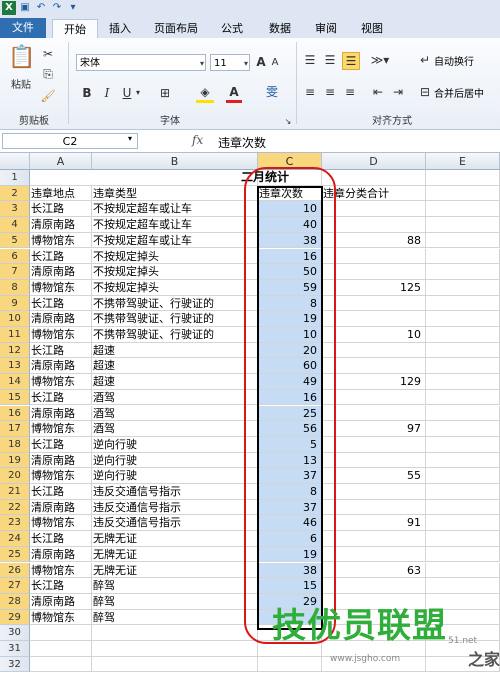  What do you see at coordinates (380, 60) in the screenshot?
I see `orientation-icon: ≫▾` at bounding box center [380, 60].